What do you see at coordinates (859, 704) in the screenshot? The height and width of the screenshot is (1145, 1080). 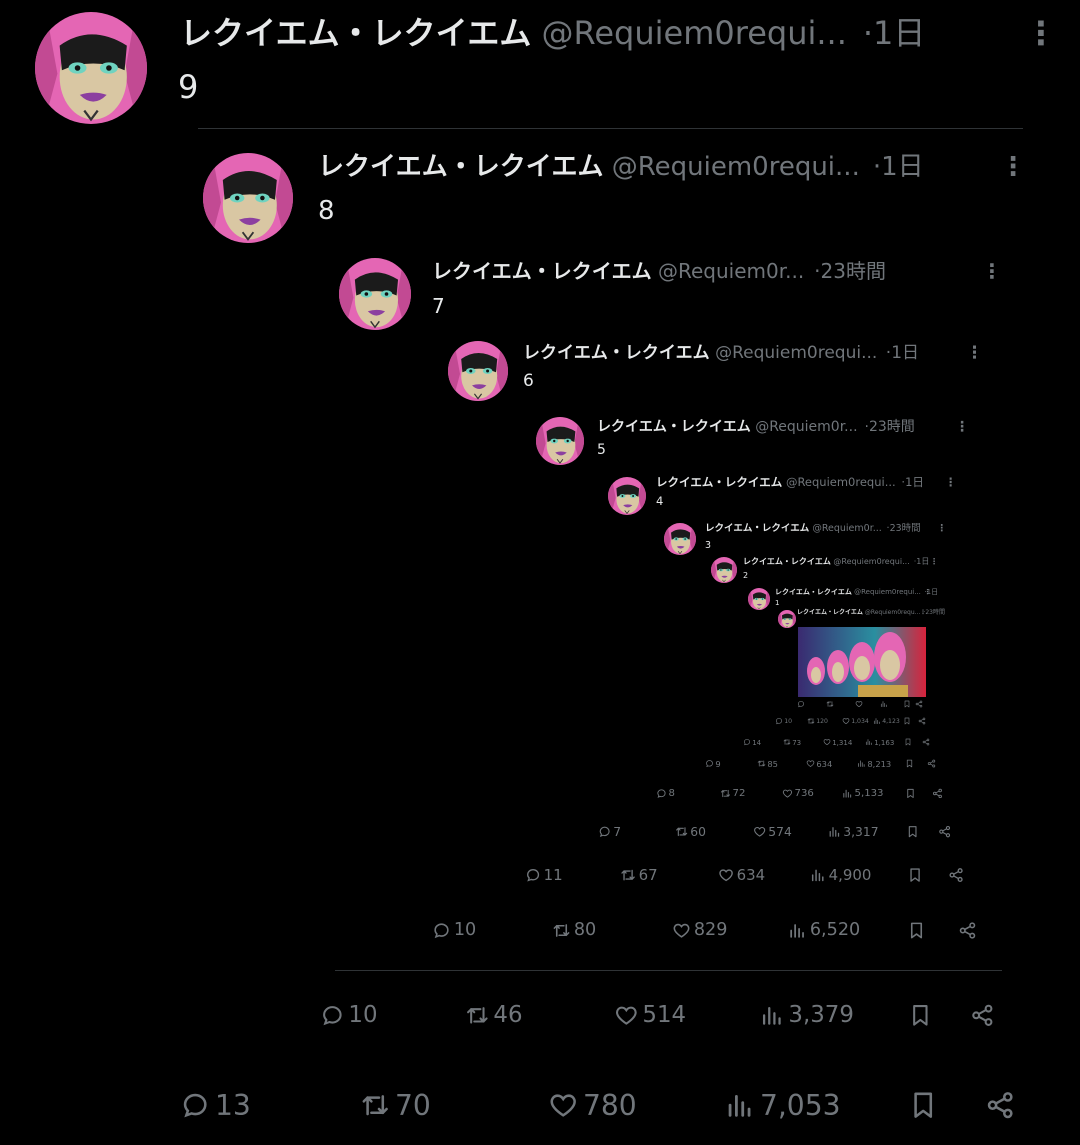 I see `like-button` at bounding box center [859, 704].